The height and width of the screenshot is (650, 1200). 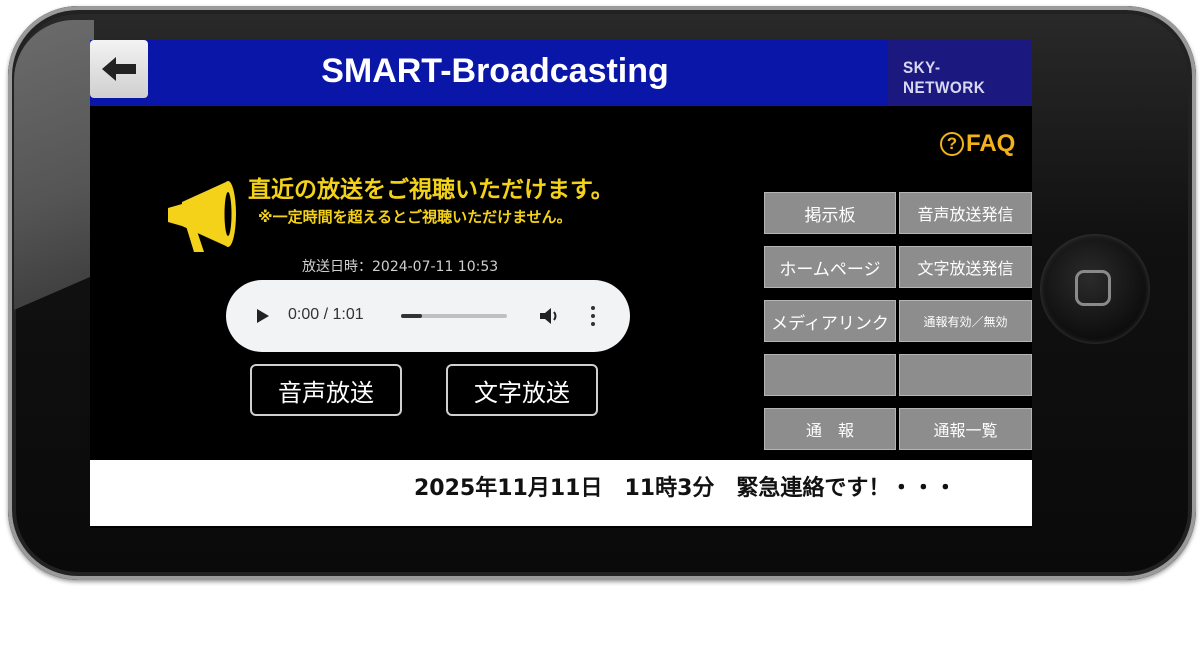 I want to click on notice-headline: 直近の放送をご視聴いただけます。, so click(x=431, y=190).